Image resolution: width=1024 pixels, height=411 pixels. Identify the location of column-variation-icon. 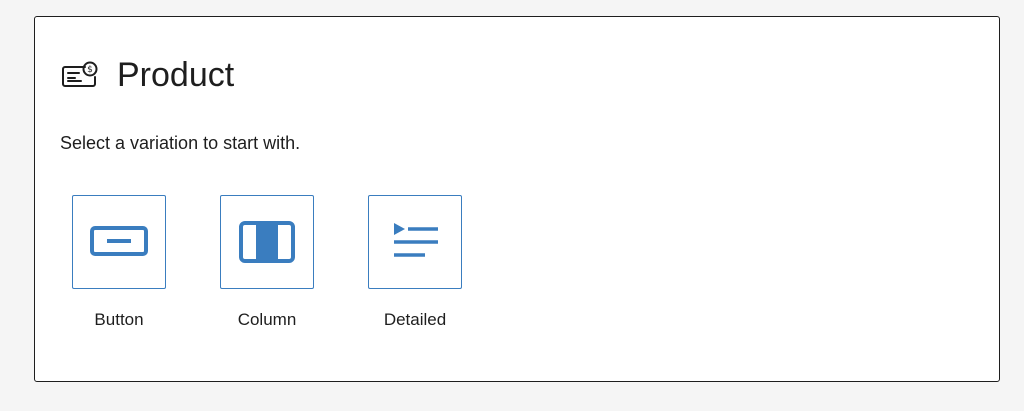
(267, 242).